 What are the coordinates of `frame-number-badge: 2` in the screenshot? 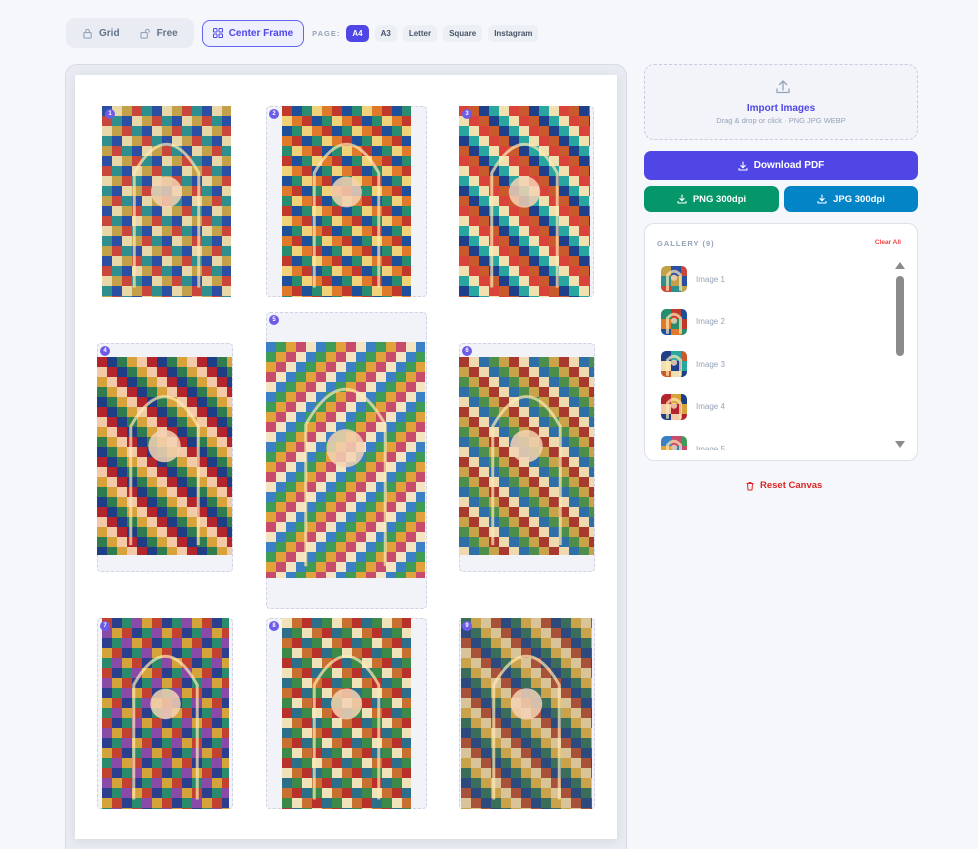 It's located at (274, 114).